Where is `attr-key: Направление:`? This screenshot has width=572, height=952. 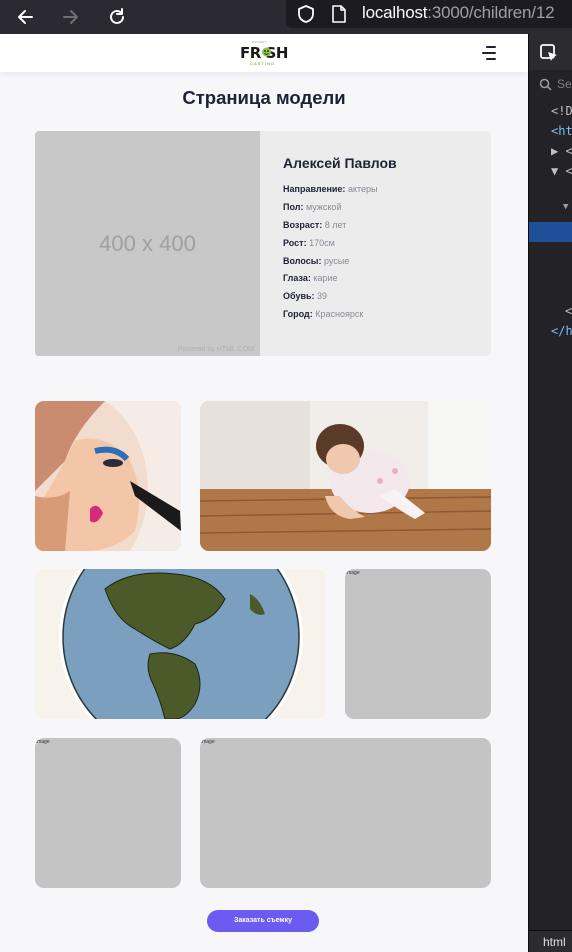 attr-key: Направление: is located at coordinates (314, 189).